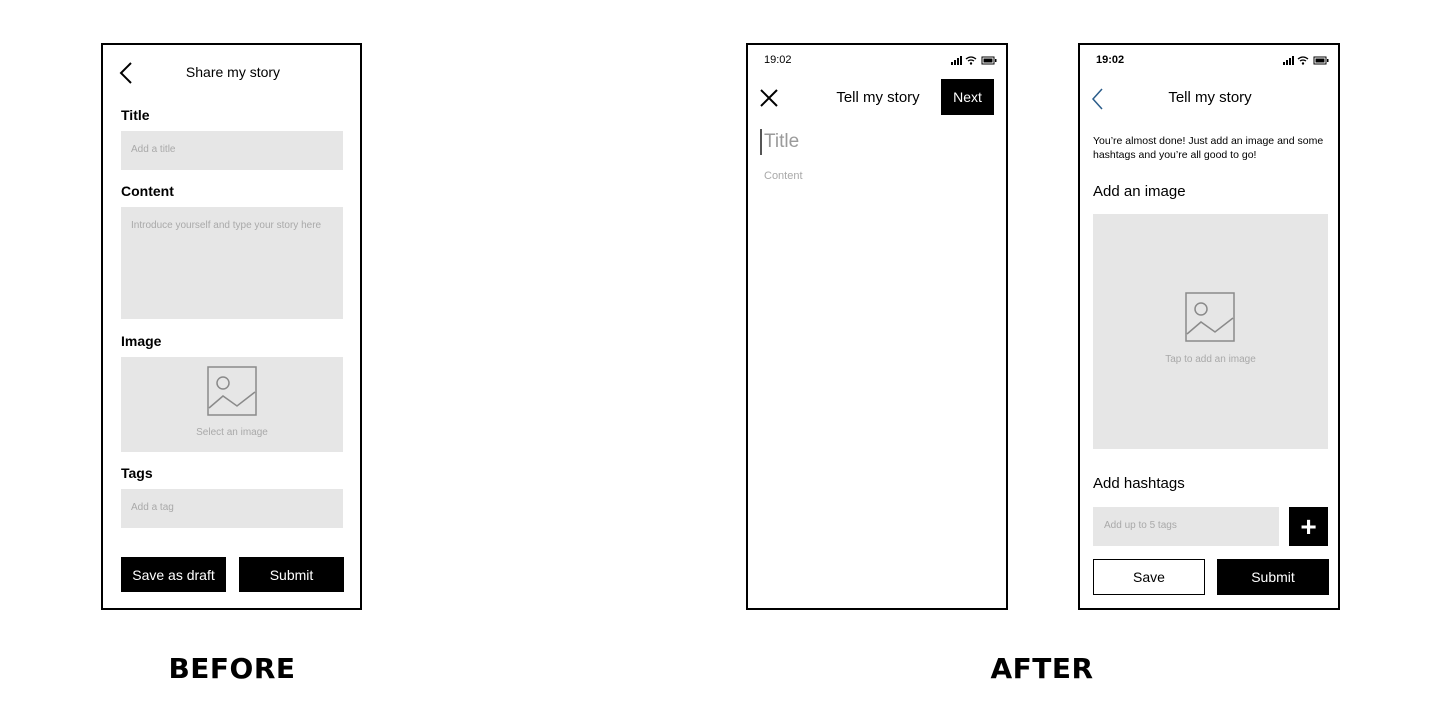 This screenshot has height=713, width=1440. What do you see at coordinates (783, 176) in the screenshot?
I see `content-input: Content` at bounding box center [783, 176].